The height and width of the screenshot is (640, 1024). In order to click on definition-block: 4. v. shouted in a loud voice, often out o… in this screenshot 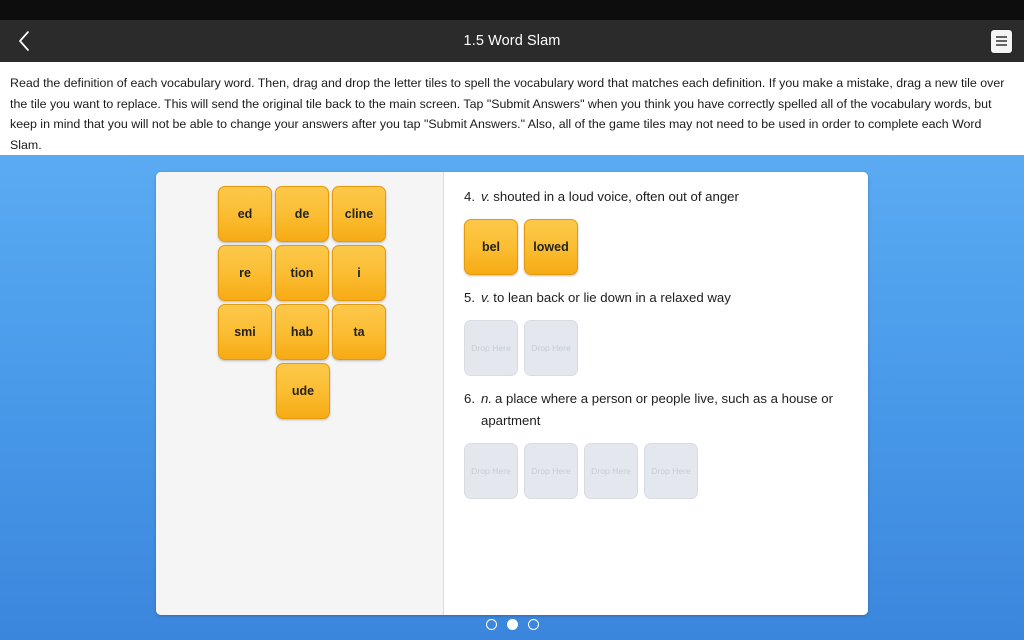, I will do `click(657, 230)`.